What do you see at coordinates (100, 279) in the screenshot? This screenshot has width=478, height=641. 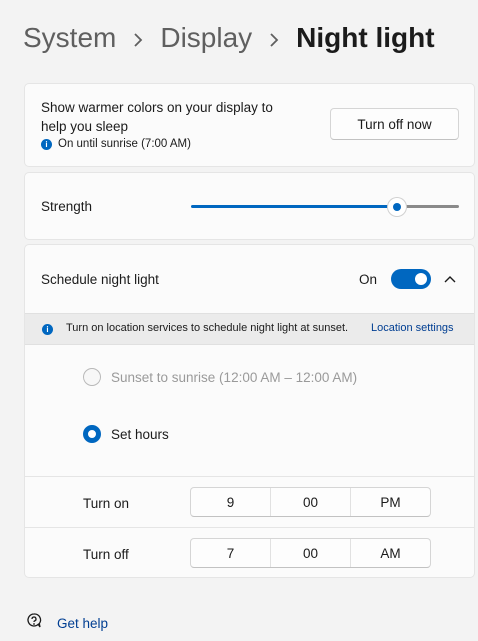 I see `schedule-label: Schedule night light` at bounding box center [100, 279].